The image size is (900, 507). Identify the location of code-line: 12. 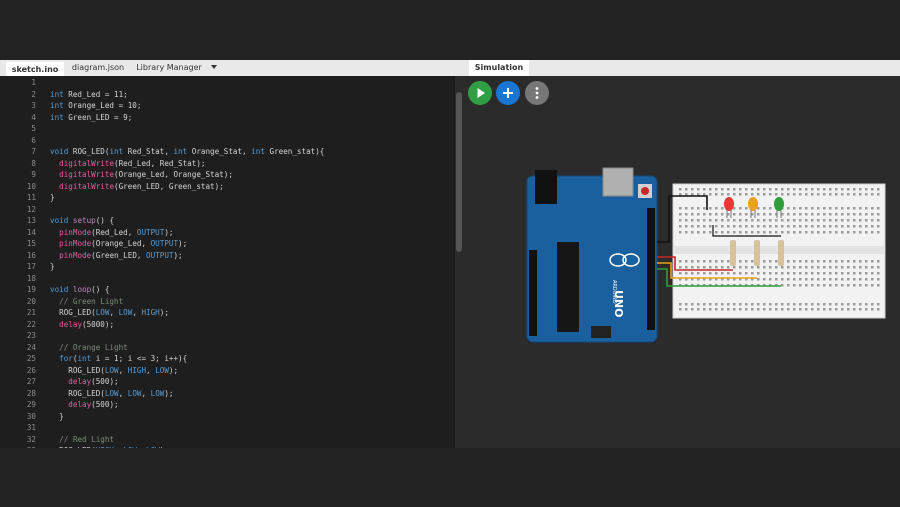
(227, 210).